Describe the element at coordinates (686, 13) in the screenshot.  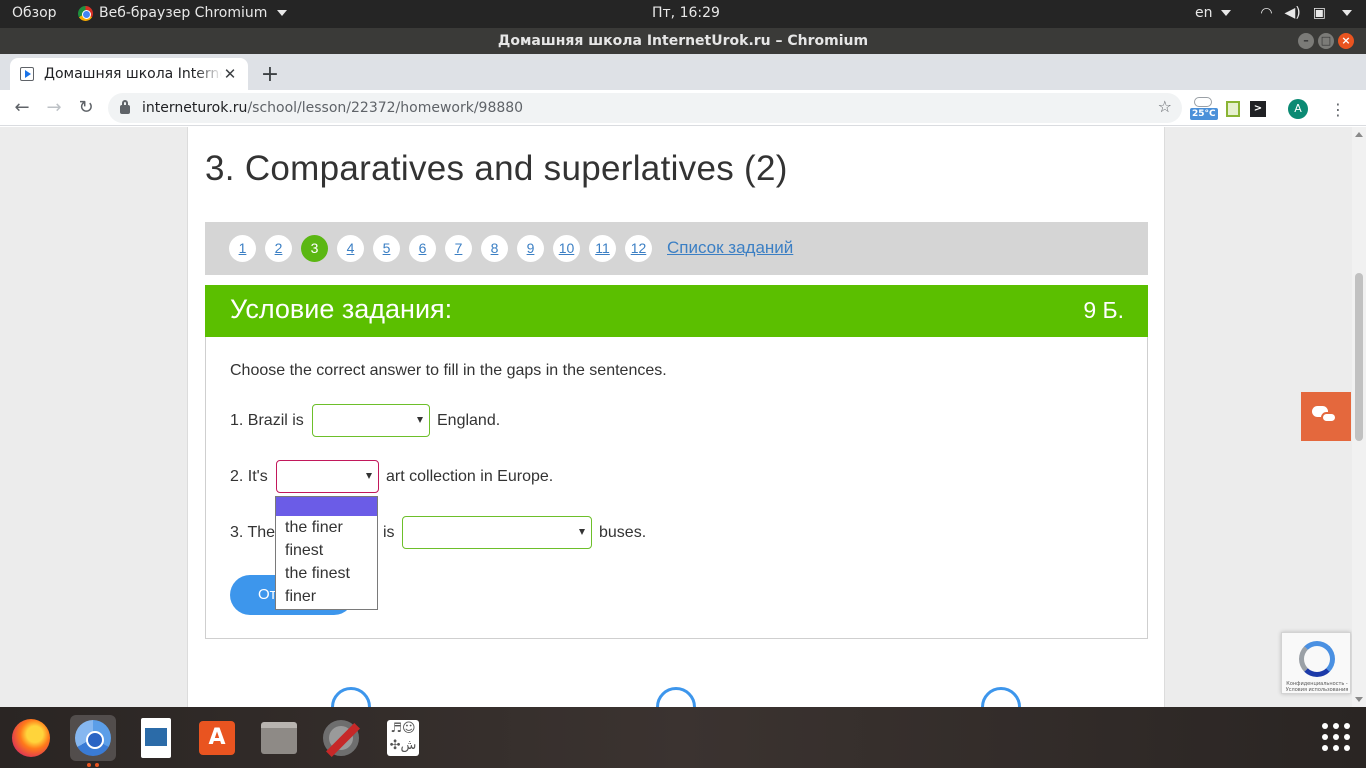
I see `clock: Пт, 16:29` at that location.